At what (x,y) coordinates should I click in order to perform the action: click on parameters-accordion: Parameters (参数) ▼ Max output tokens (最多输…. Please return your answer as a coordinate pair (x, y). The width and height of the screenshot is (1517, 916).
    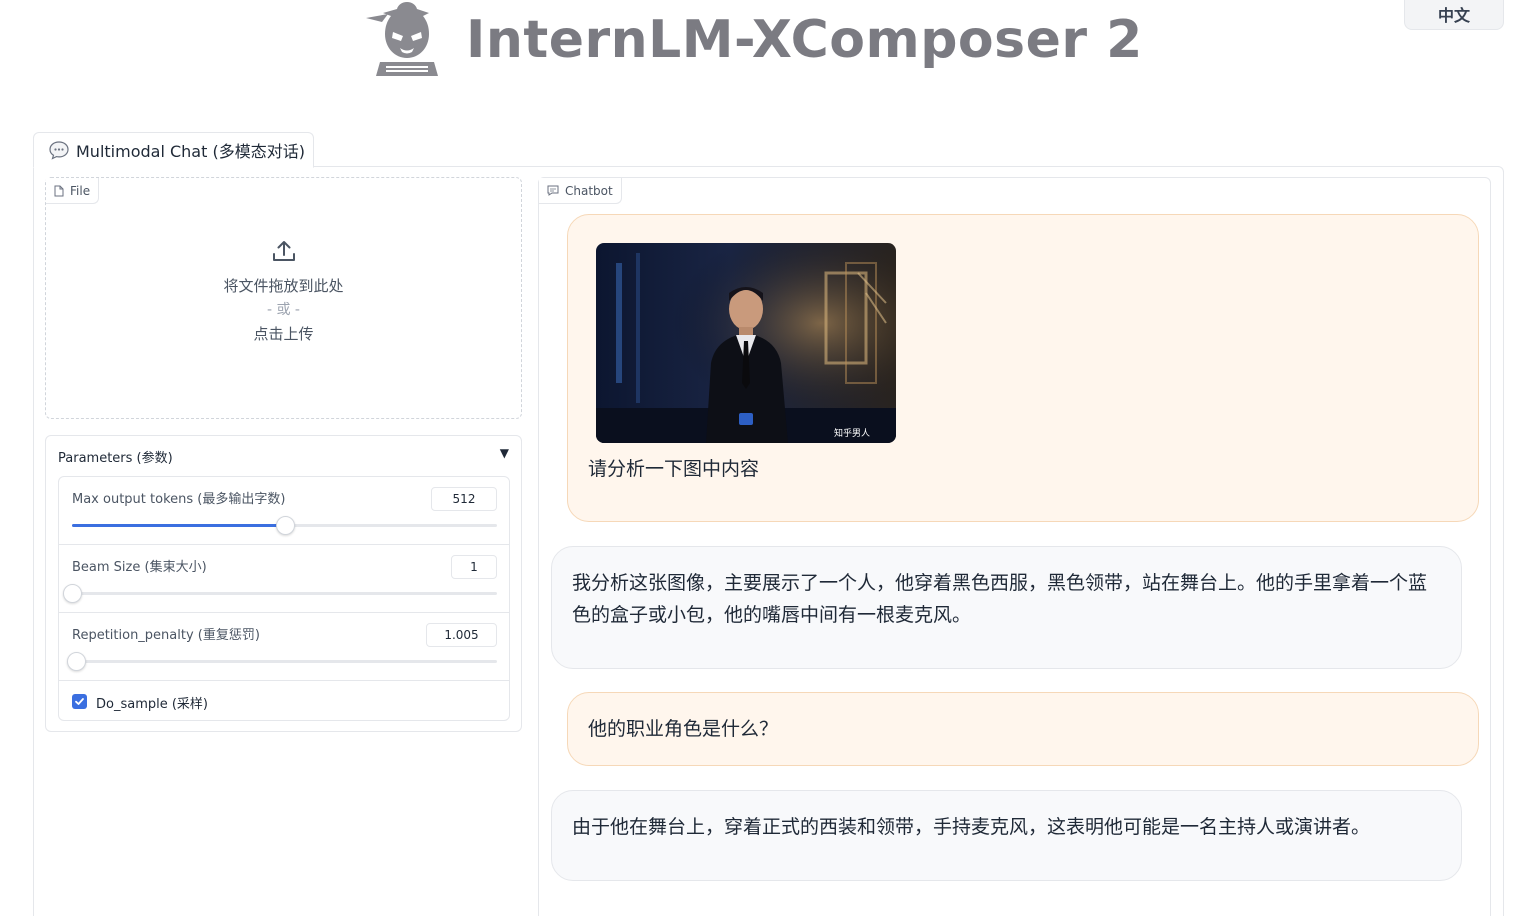
    Looking at the image, I should click on (283, 583).